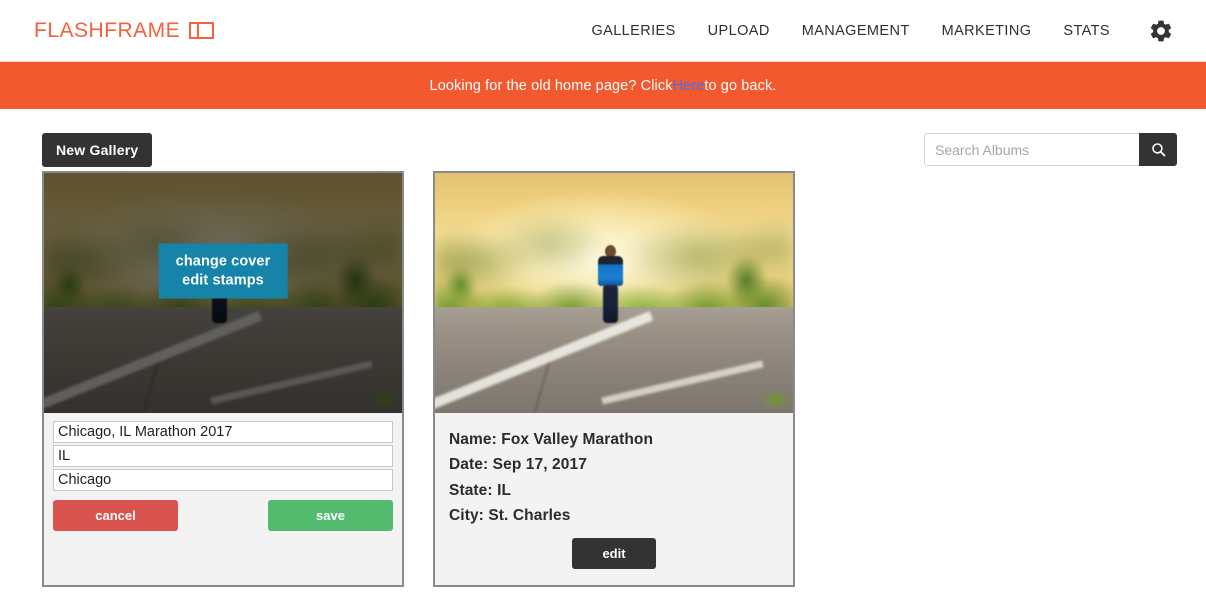 The width and height of the screenshot is (1206, 608). What do you see at coordinates (223, 281) in the screenshot?
I see `edit-stamps-link: edit stamps` at bounding box center [223, 281].